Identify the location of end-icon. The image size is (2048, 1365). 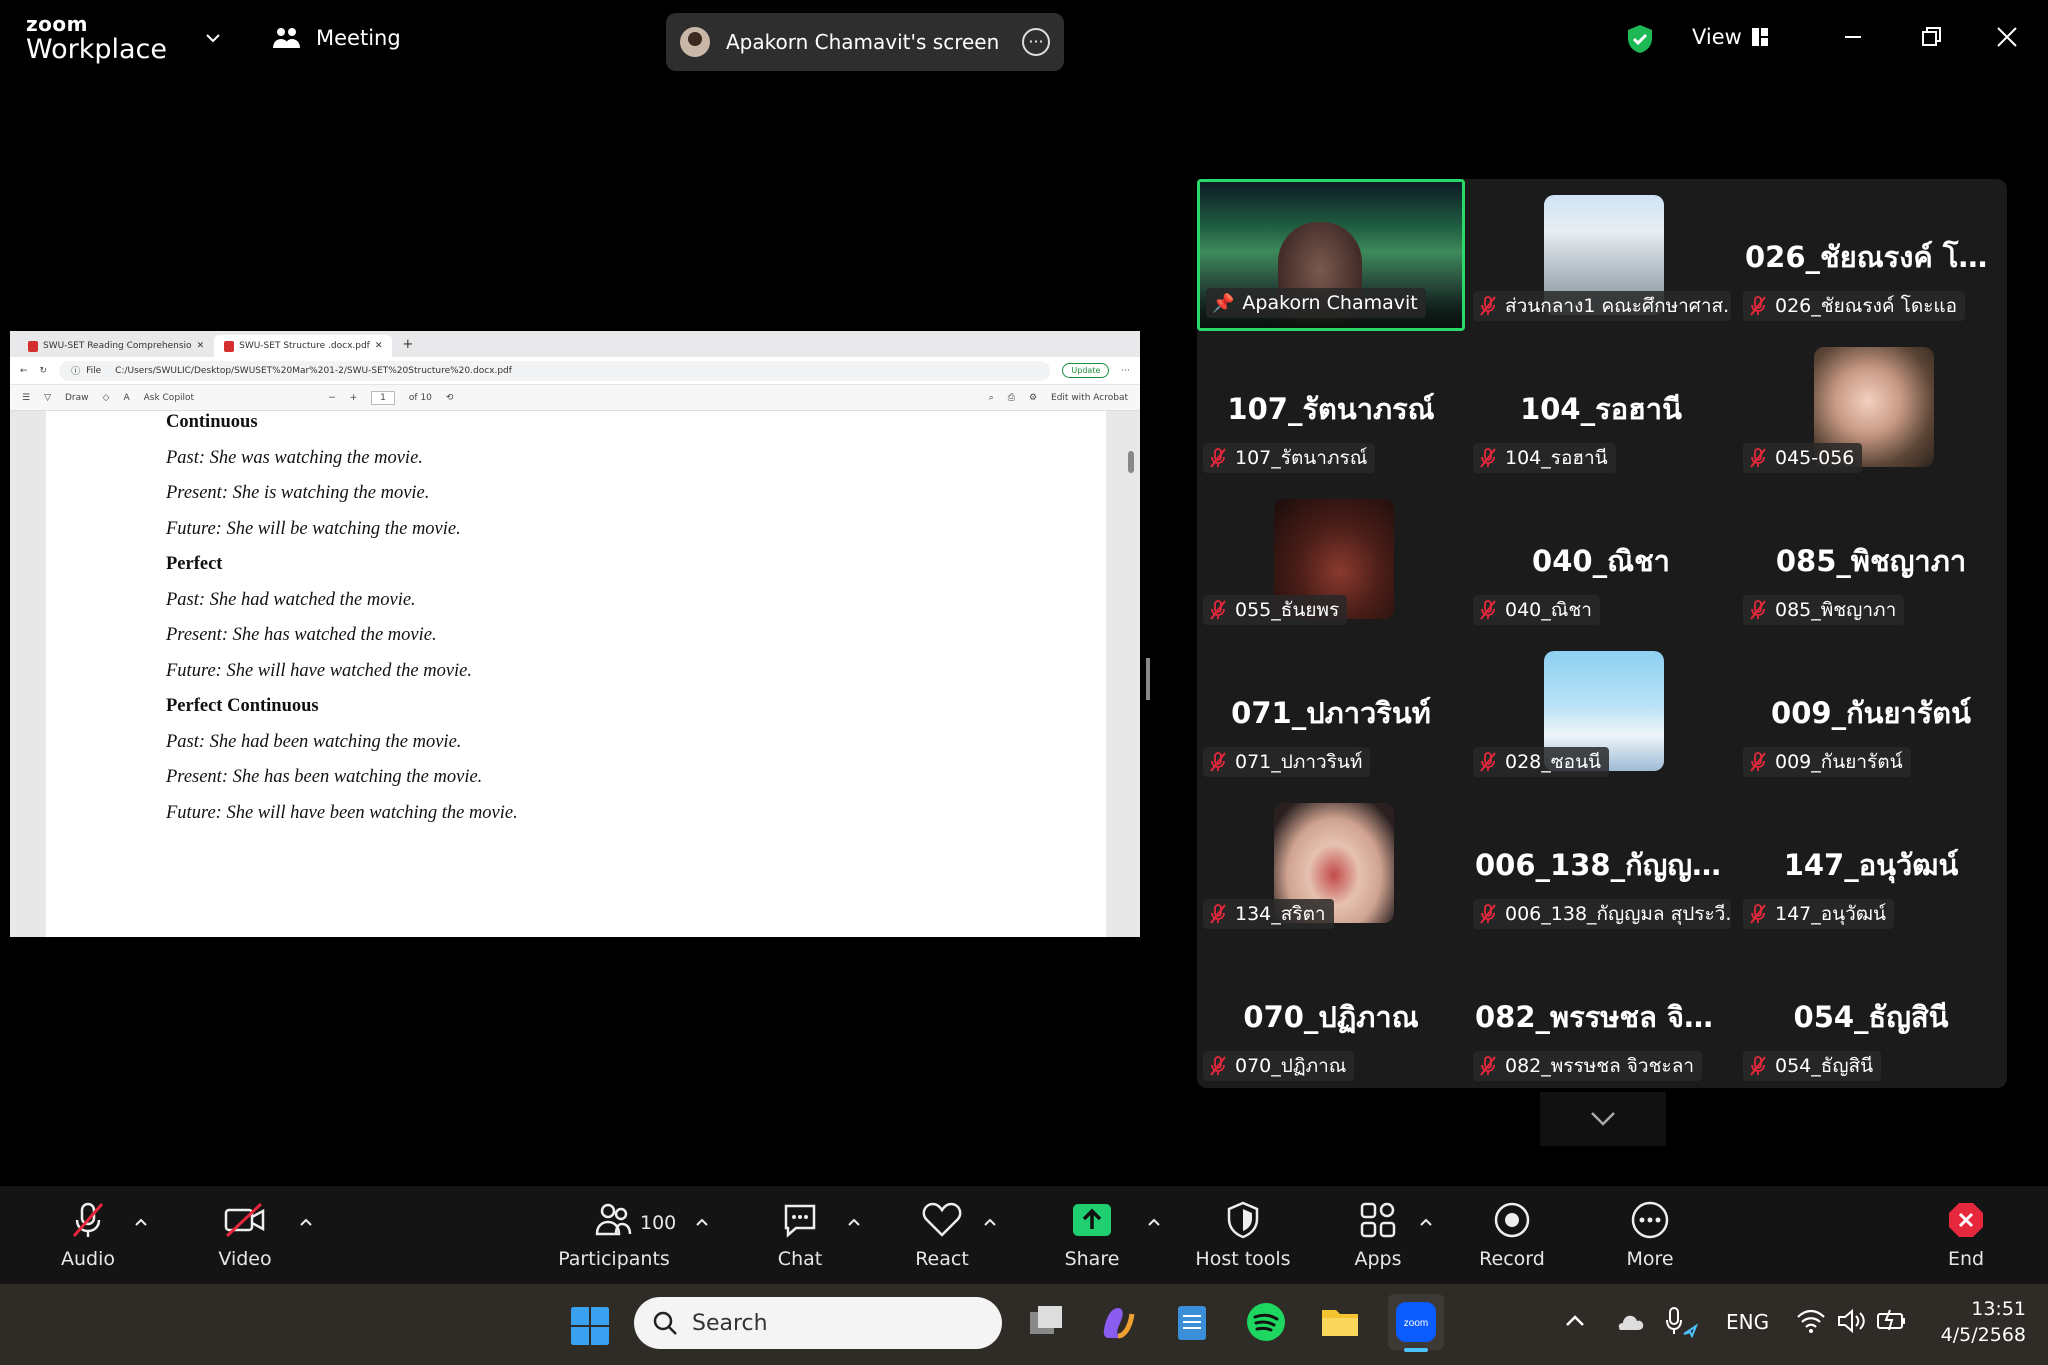
(1966, 1220).